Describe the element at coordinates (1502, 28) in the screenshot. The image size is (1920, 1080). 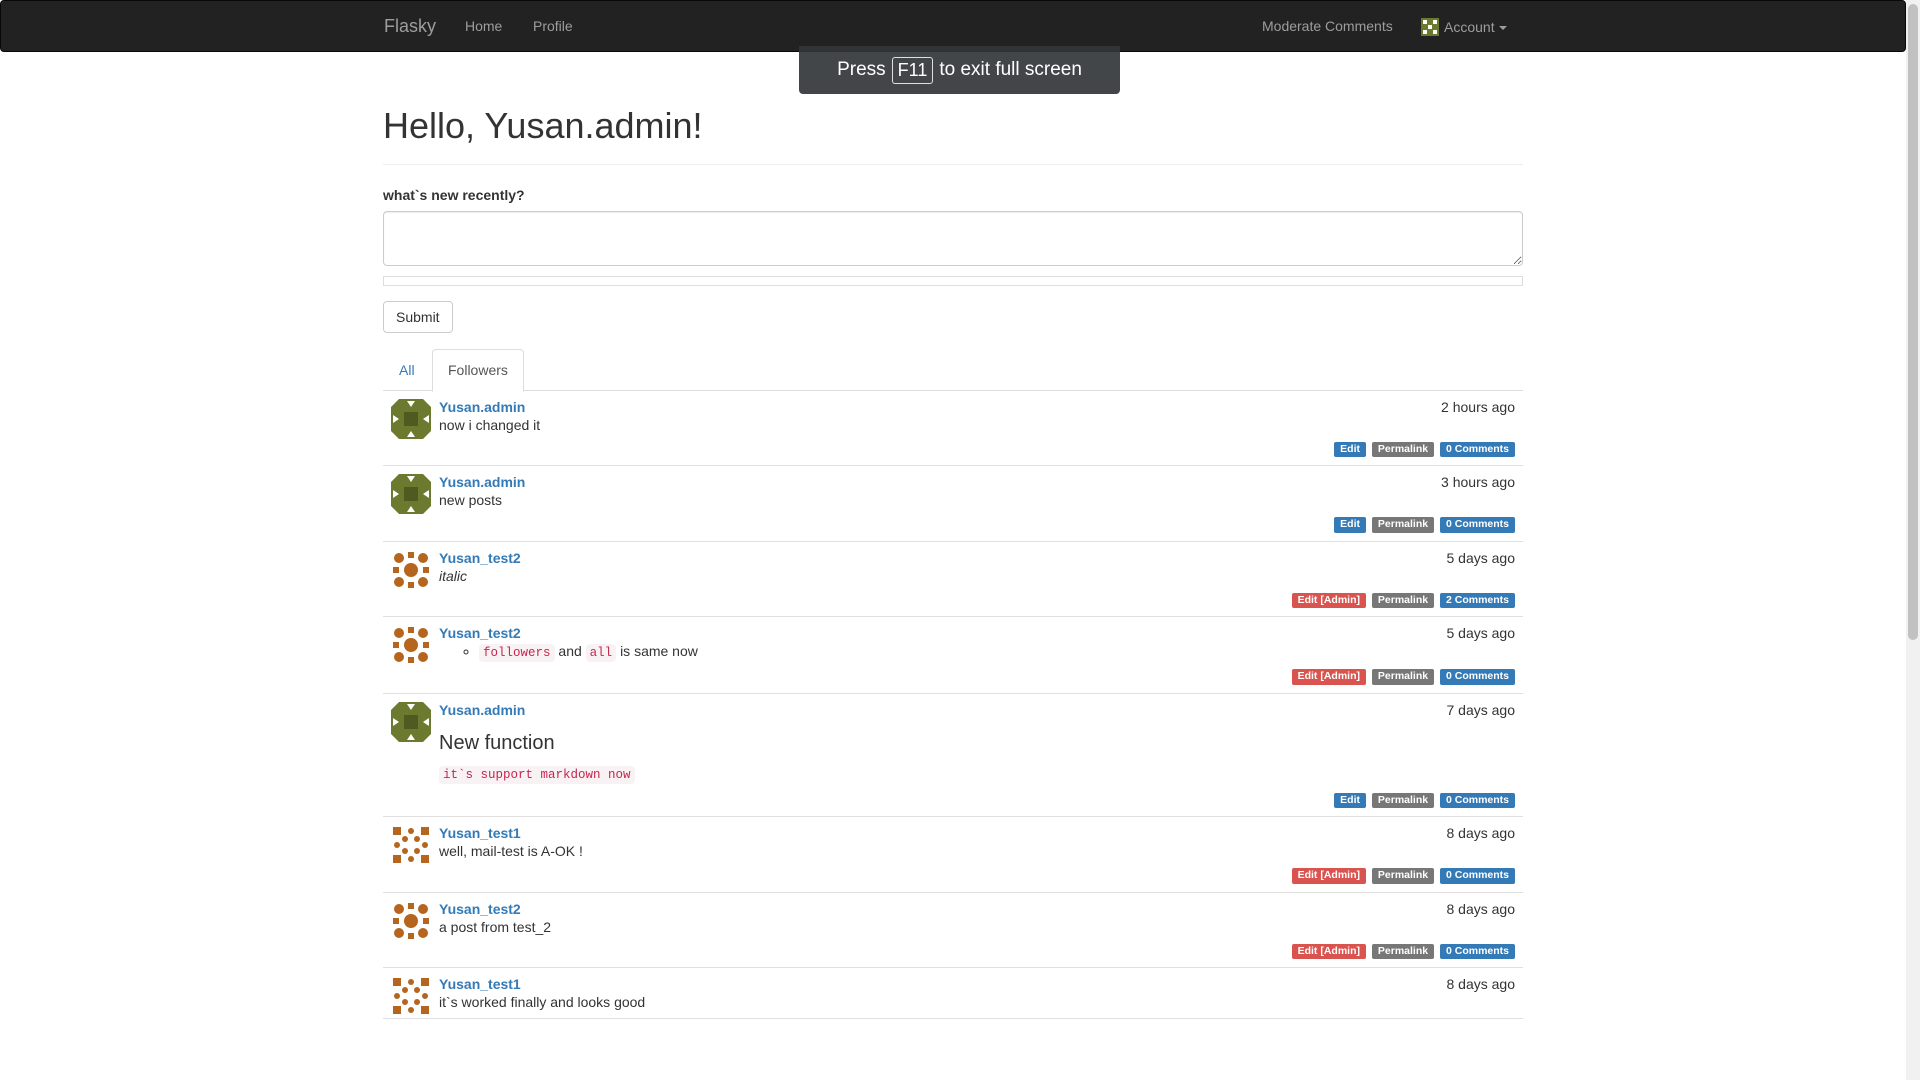
I see `caret-down-icon` at that location.